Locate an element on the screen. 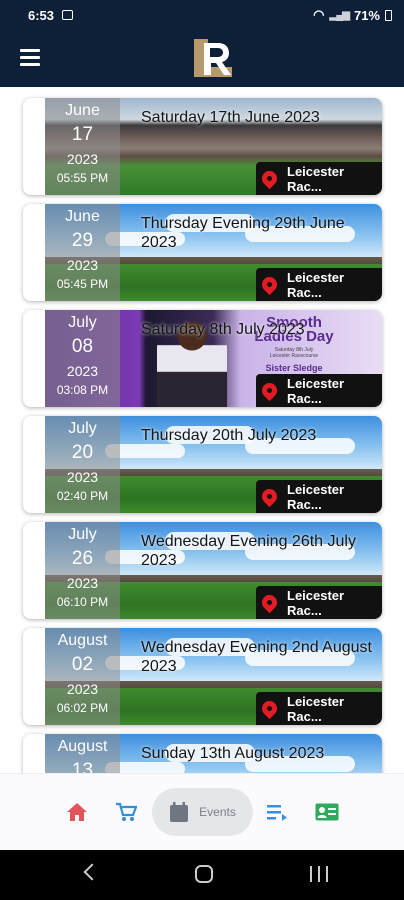 Image resolution: width=404 pixels, height=900 pixels. tab-membership is located at coordinates (327, 812).